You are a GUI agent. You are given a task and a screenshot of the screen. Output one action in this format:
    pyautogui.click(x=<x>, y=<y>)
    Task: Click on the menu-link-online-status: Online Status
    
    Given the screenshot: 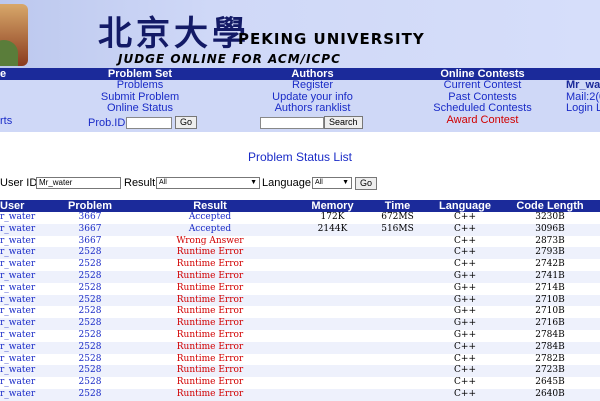 What is the action you would take?
    pyautogui.click(x=140, y=108)
    